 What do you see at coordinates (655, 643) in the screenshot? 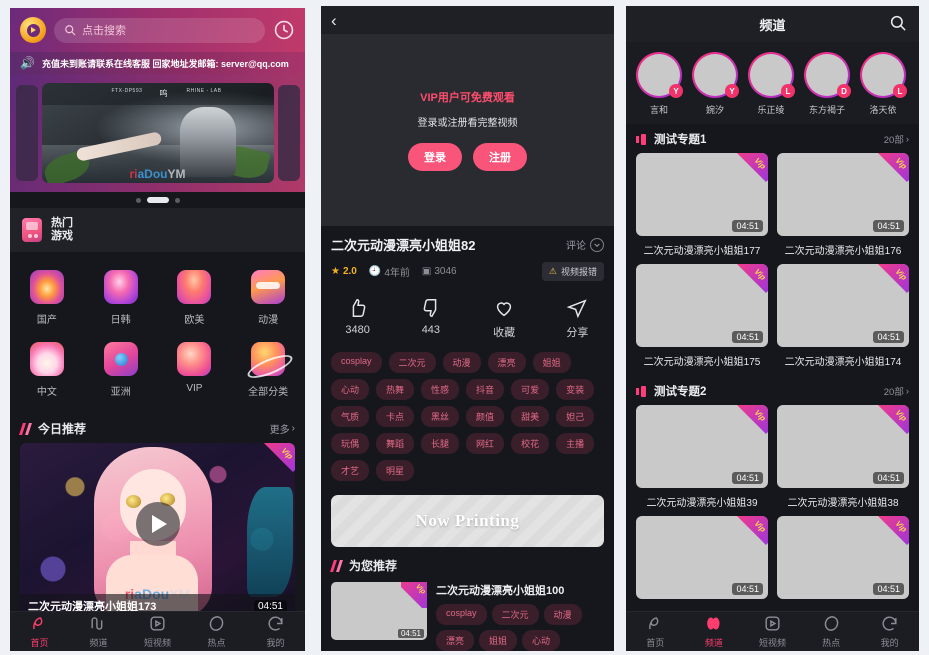
I see `tab-label: 首页` at bounding box center [655, 643].